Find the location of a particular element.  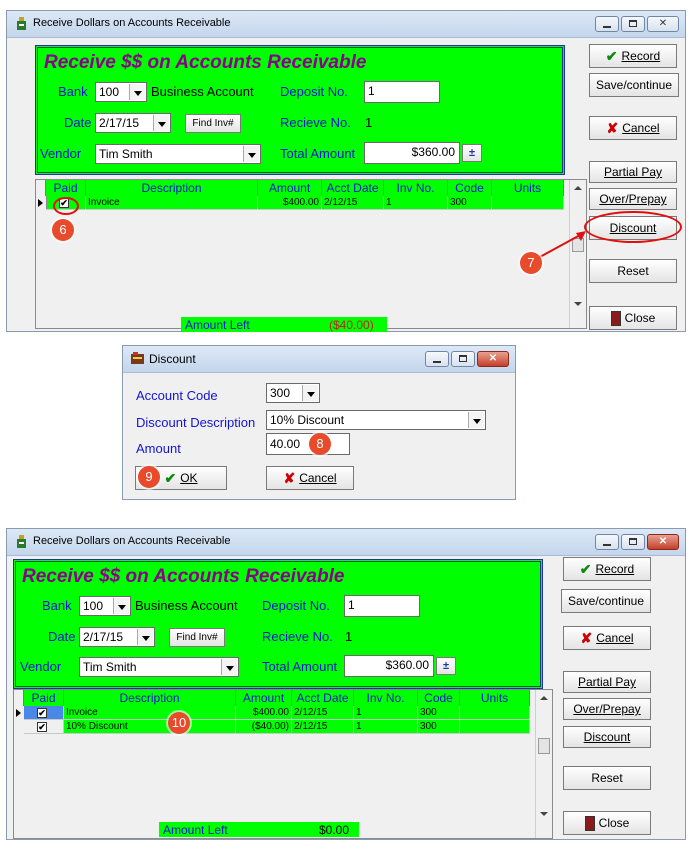

panel-title: Receive $$ on Accounts Receivable is located at coordinates (205, 62).